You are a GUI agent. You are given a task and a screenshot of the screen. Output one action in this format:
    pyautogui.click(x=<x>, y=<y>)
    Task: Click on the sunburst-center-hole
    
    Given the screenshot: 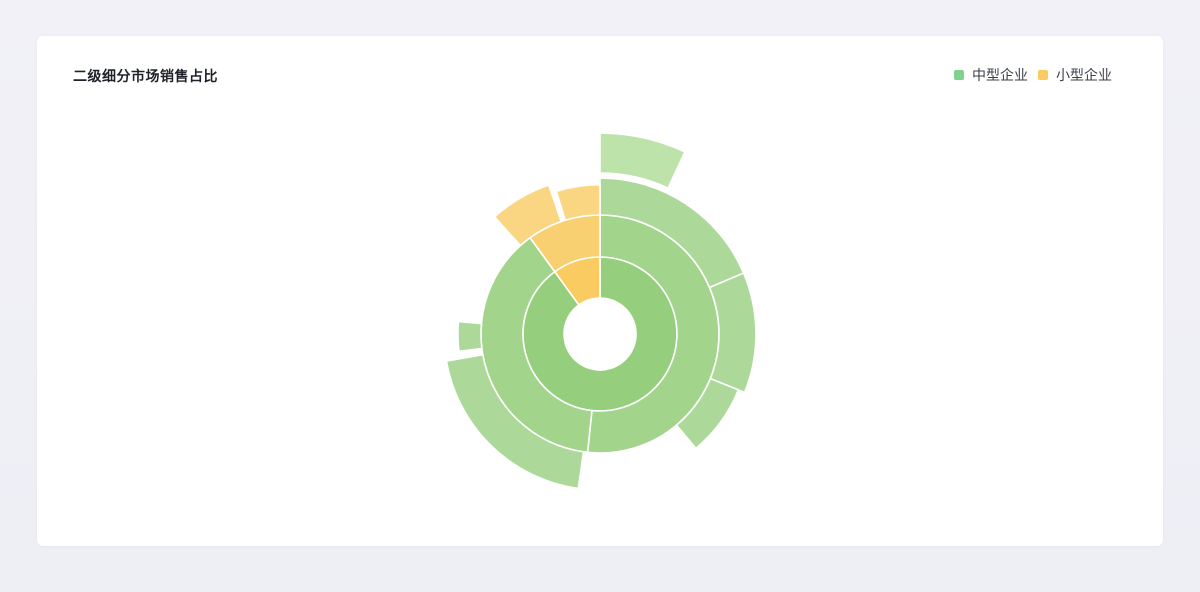 What is the action you would take?
    pyautogui.click(x=600, y=334)
    